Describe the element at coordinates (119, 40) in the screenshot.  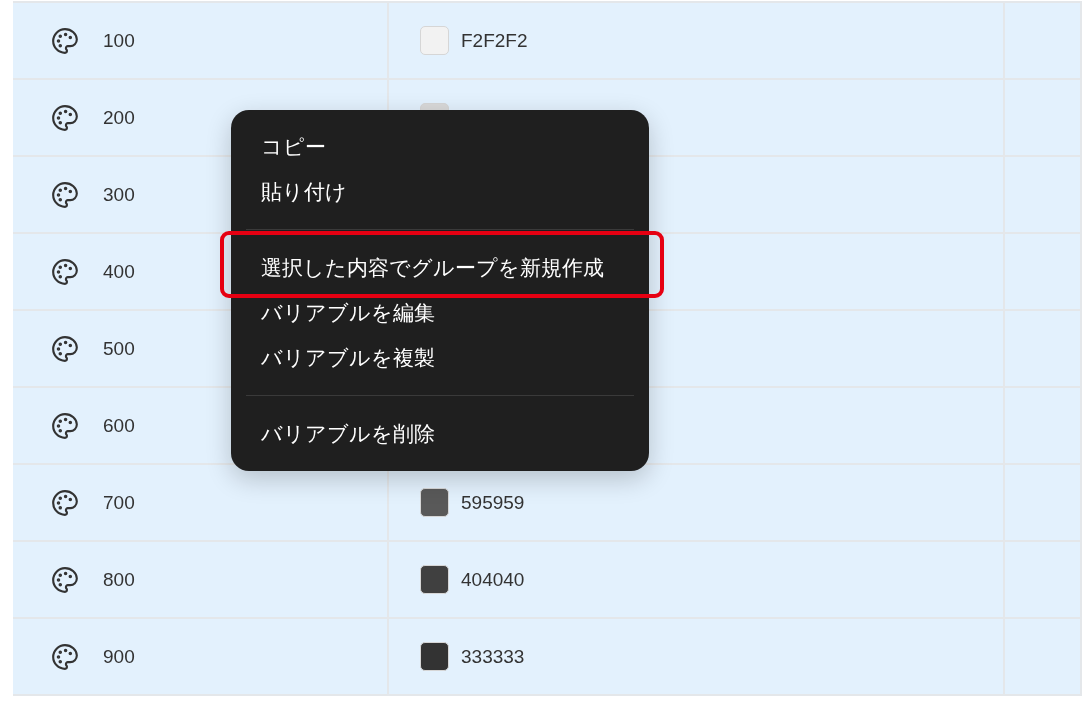
I see `variable-name: 100` at that location.